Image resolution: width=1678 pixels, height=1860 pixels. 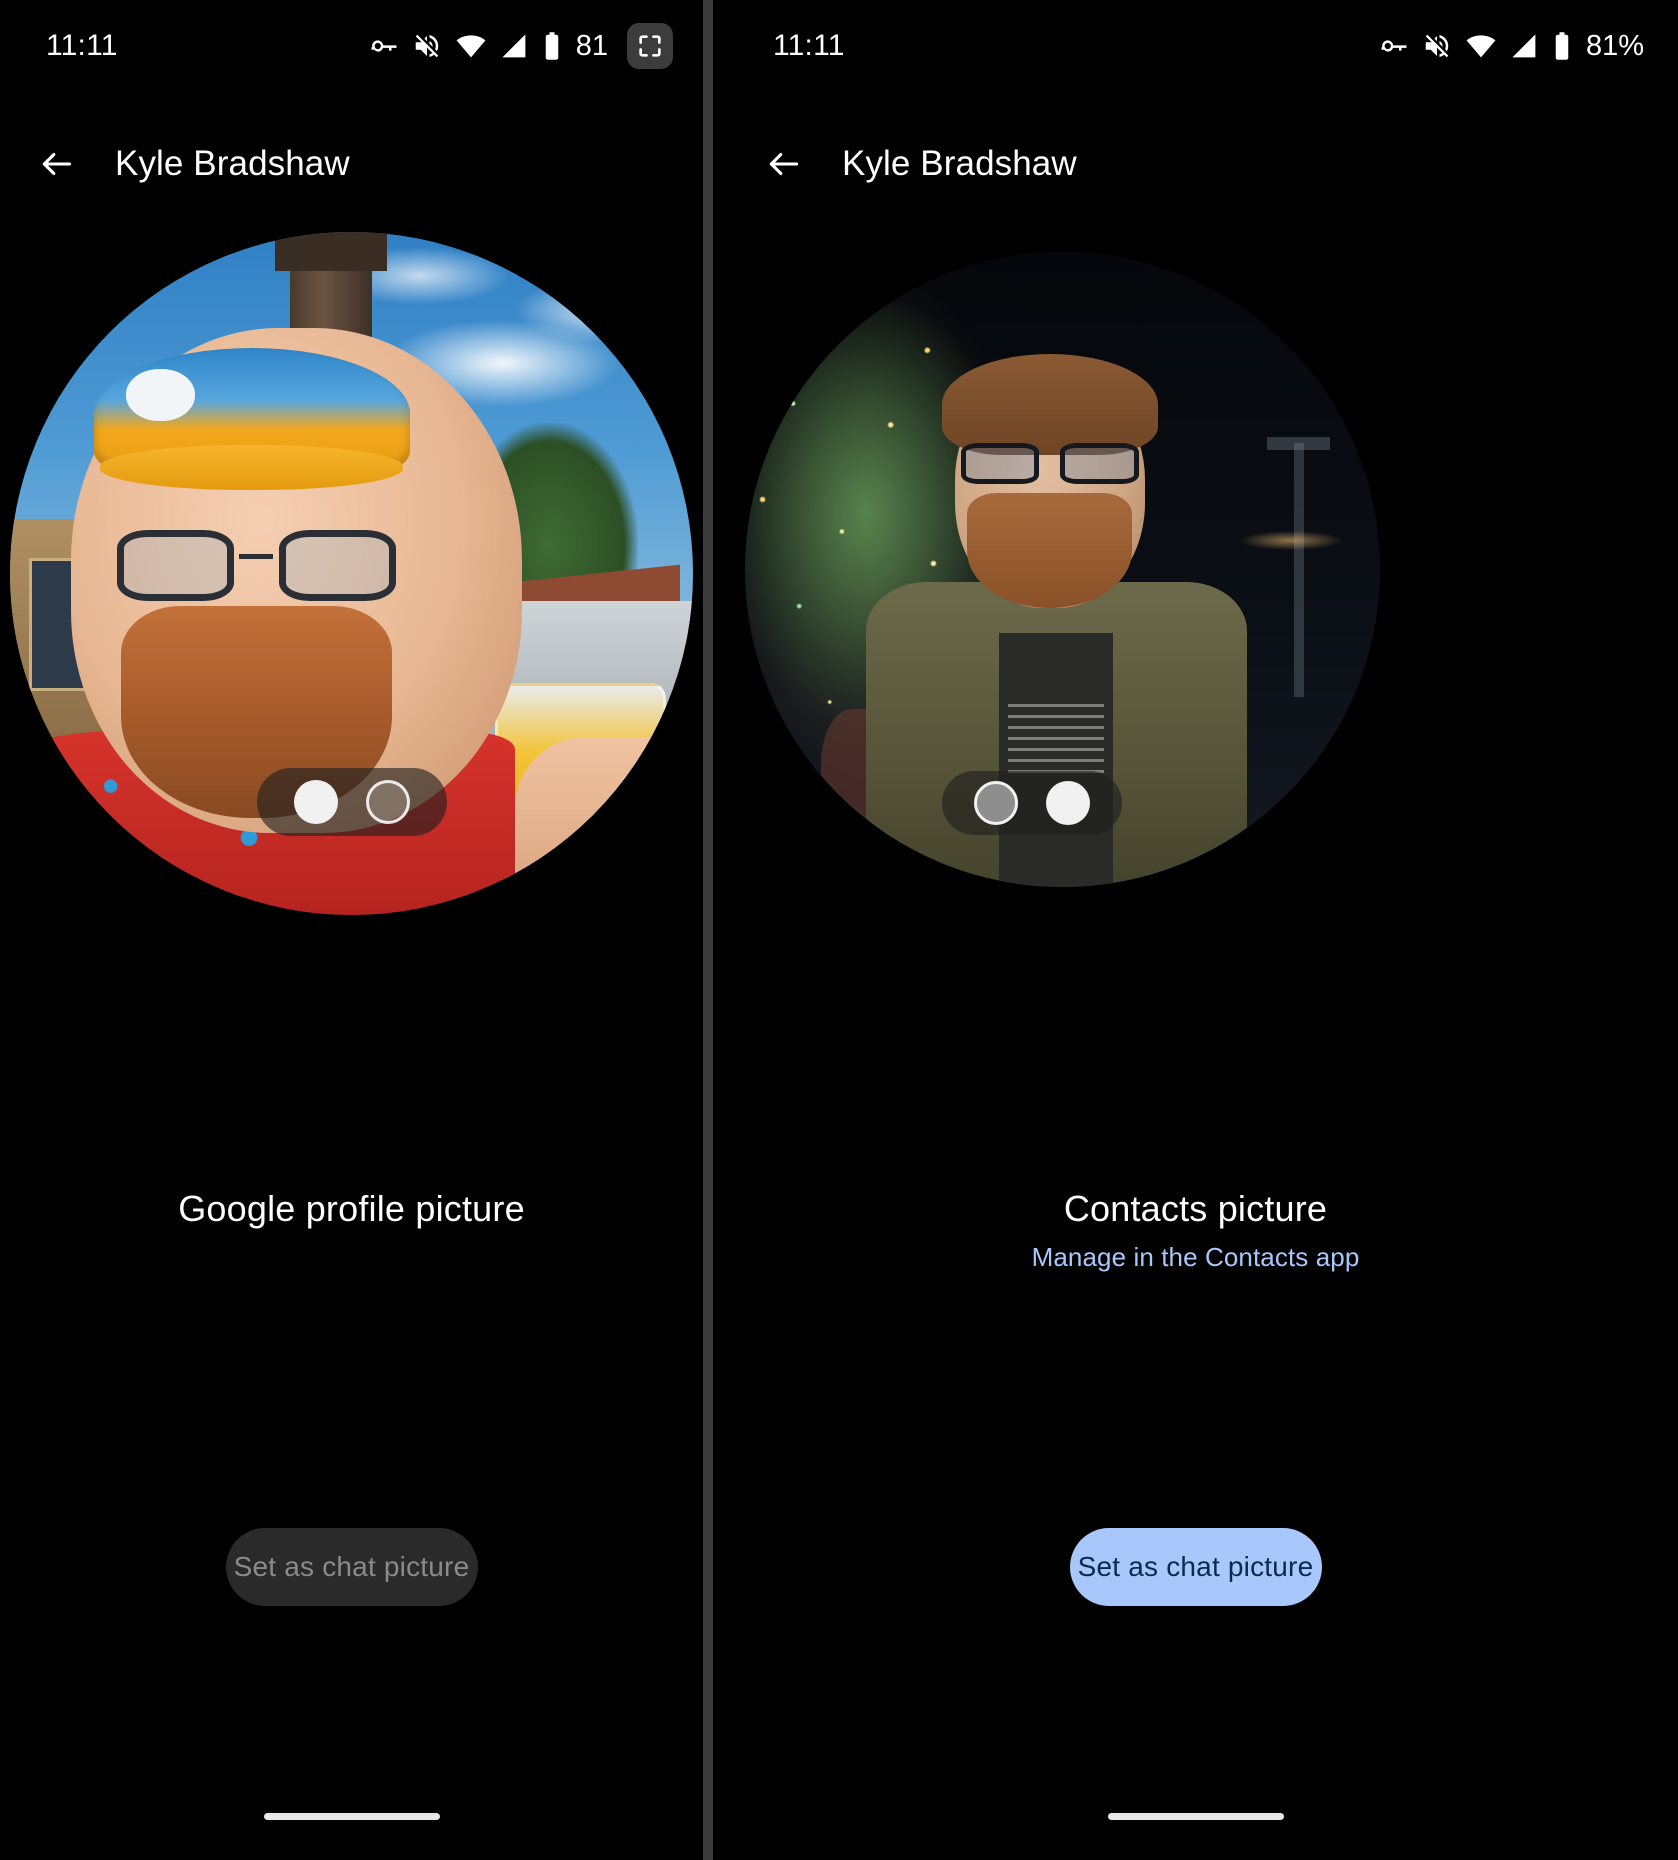 I want to click on status-icon-group: 81%, so click(x=1511, y=46).